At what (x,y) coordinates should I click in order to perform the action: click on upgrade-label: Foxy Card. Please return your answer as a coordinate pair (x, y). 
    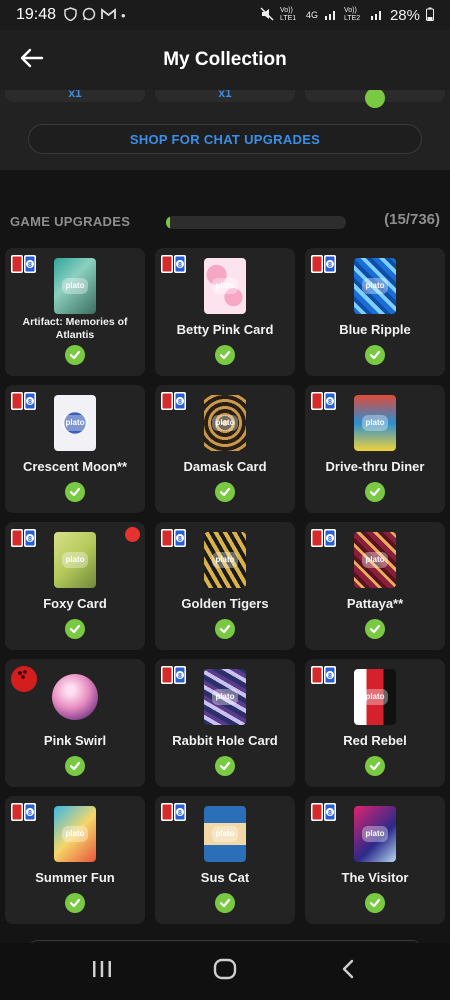
    Looking at the image, I should click on (75, 603).